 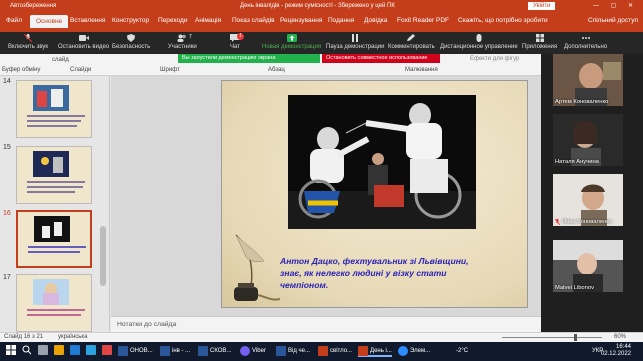 What do you see at coordinates (291, 42) in the screenshot?
I see `new-share-button: Новая демонстрация` at bounding box center [291, 42].